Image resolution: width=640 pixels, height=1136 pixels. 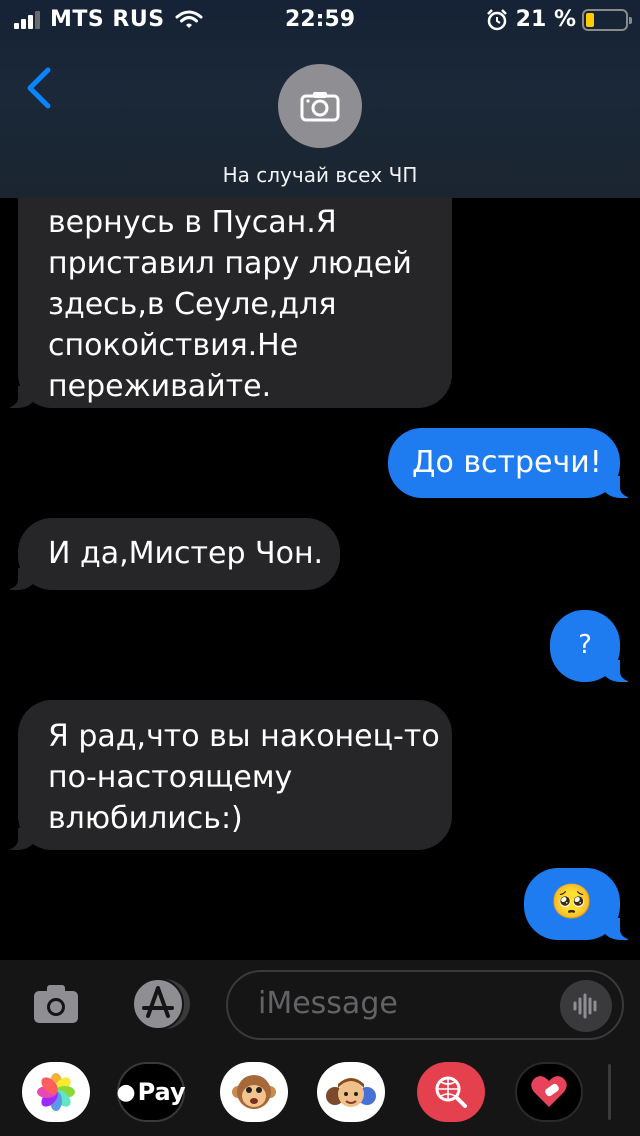 I want to click on contact-name: На случай всех ЧП, so click(x=320, y=175).